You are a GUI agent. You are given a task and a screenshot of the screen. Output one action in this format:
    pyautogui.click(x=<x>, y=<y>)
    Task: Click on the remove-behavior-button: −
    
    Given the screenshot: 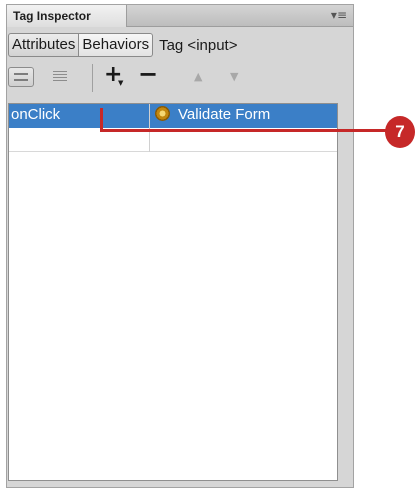 What is the action you would take?
    pyautogui.click(x=148, y=74)
    